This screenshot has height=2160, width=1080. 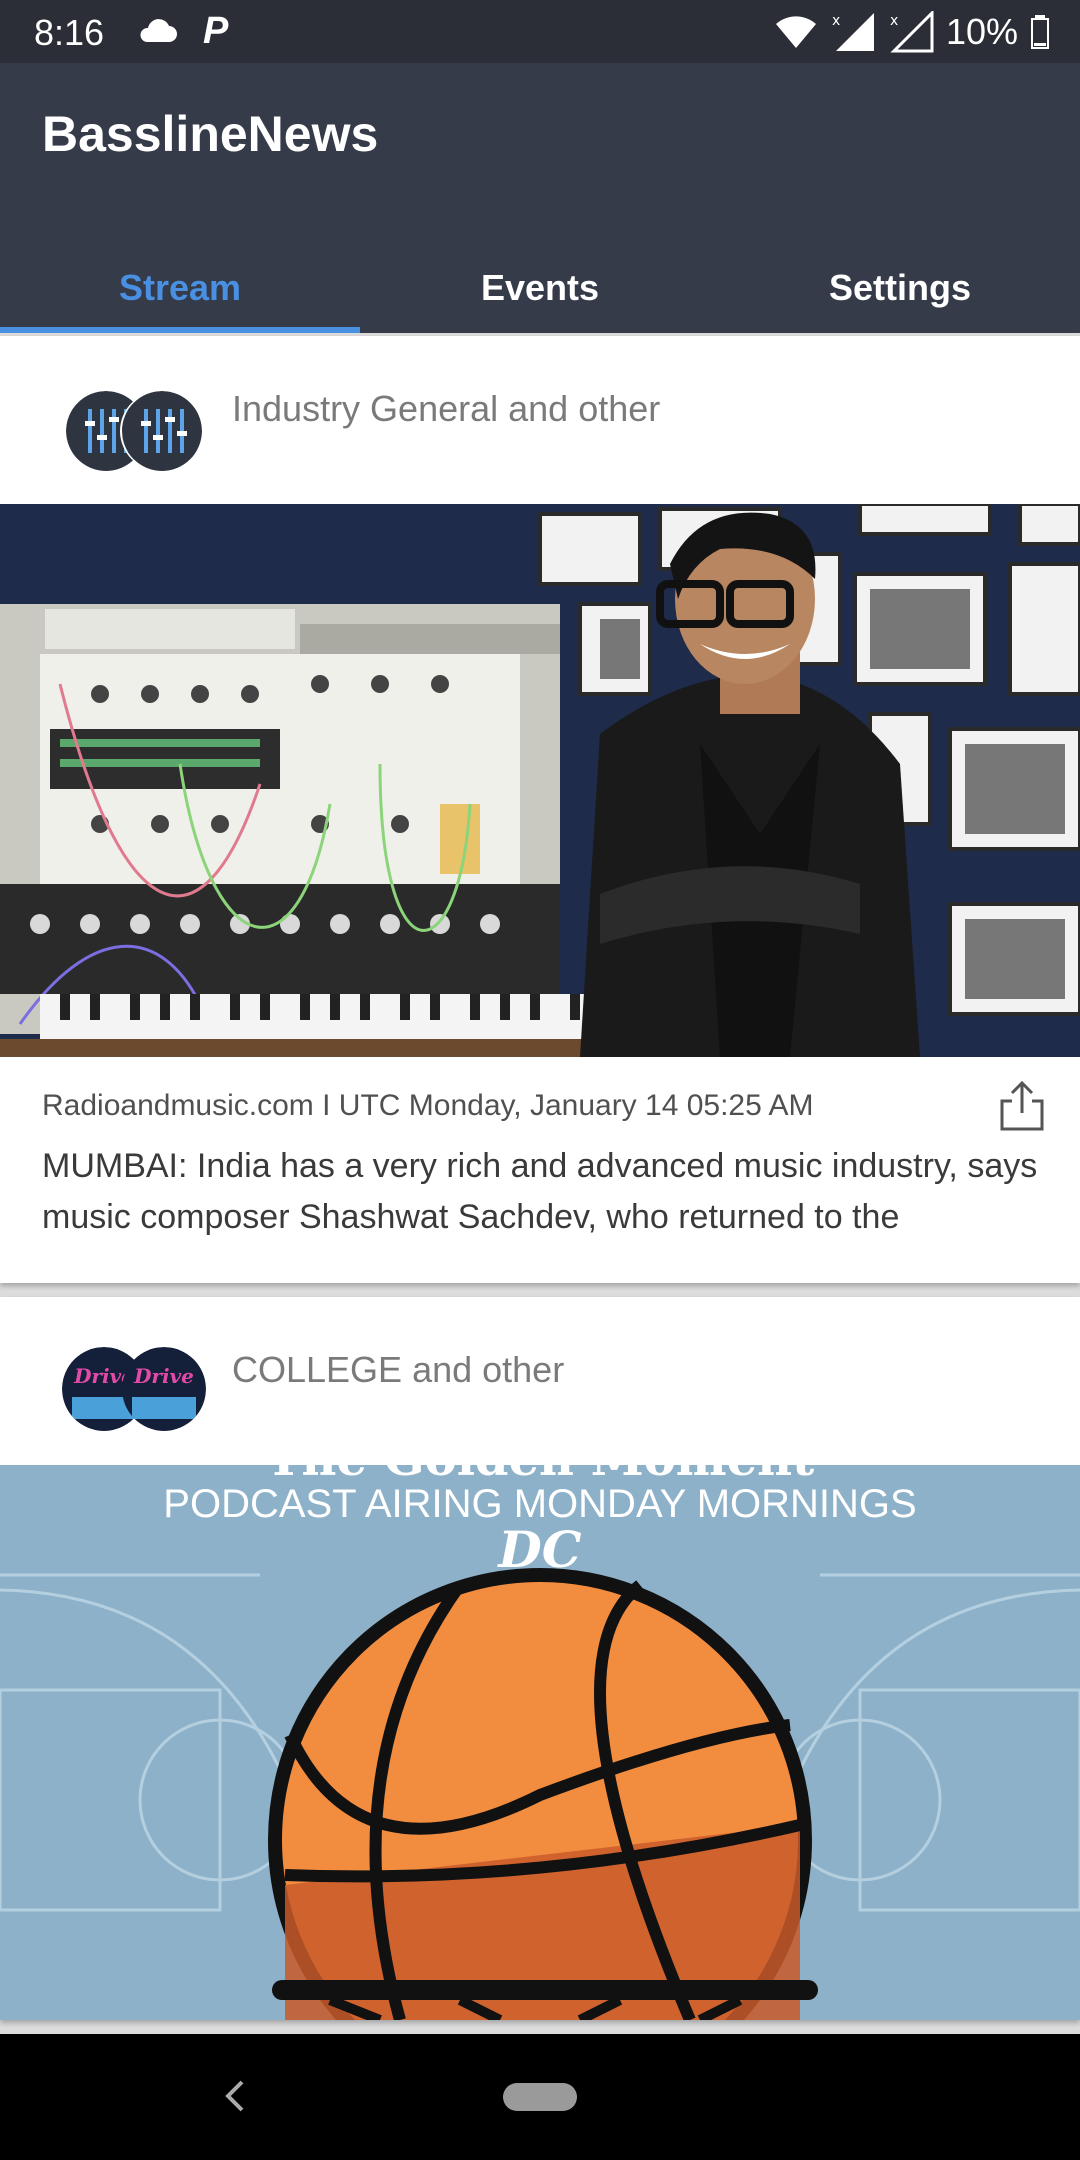 I want to click on status-bar: 8:16 P x x 10%, so click(x=540, y=31).